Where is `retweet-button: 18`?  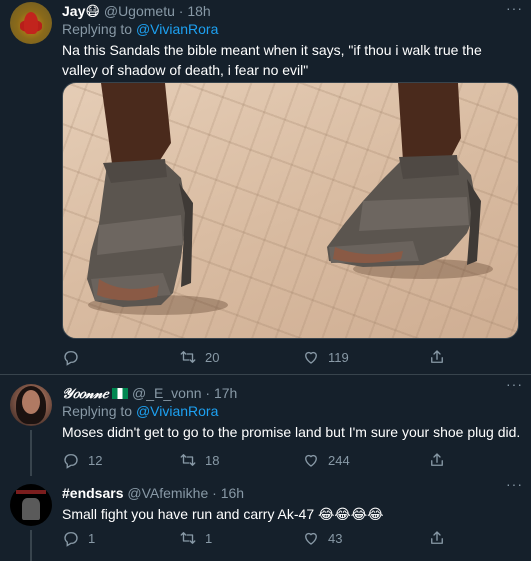 retweet-button: 18 is located at coordinates (199, 460).